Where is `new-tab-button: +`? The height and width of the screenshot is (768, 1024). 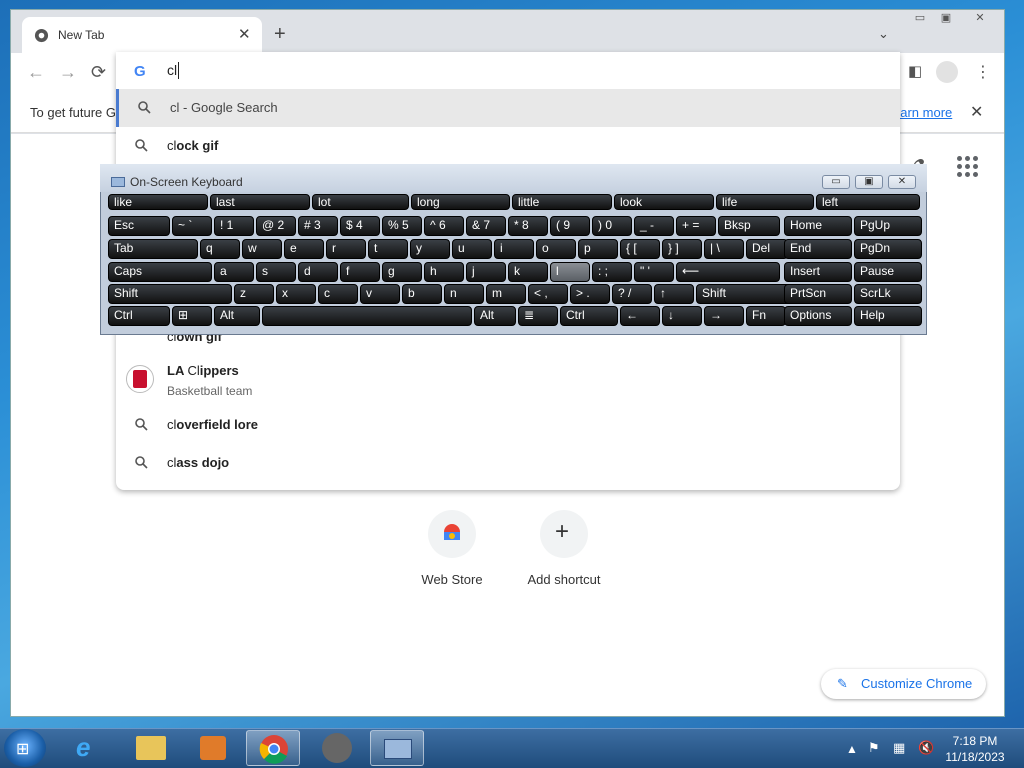
new-tab-button: + is located at coordinates (280, 34).